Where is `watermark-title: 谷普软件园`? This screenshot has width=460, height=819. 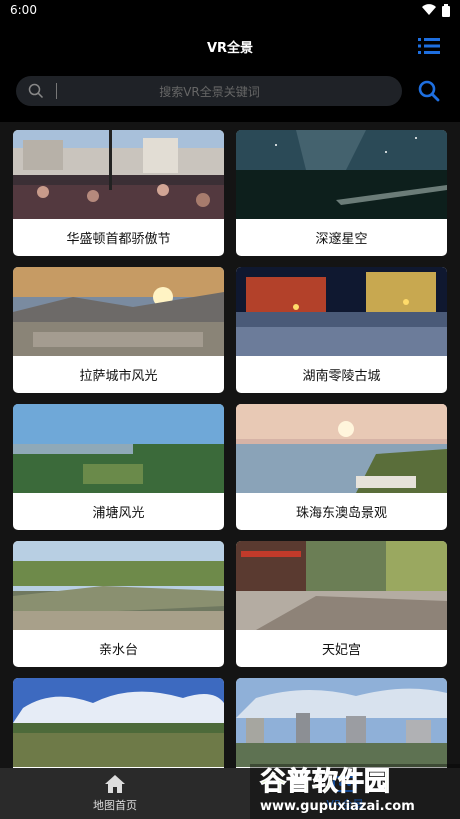 watermark-title: 谷普软件园 is located at coordinates (325, 781).